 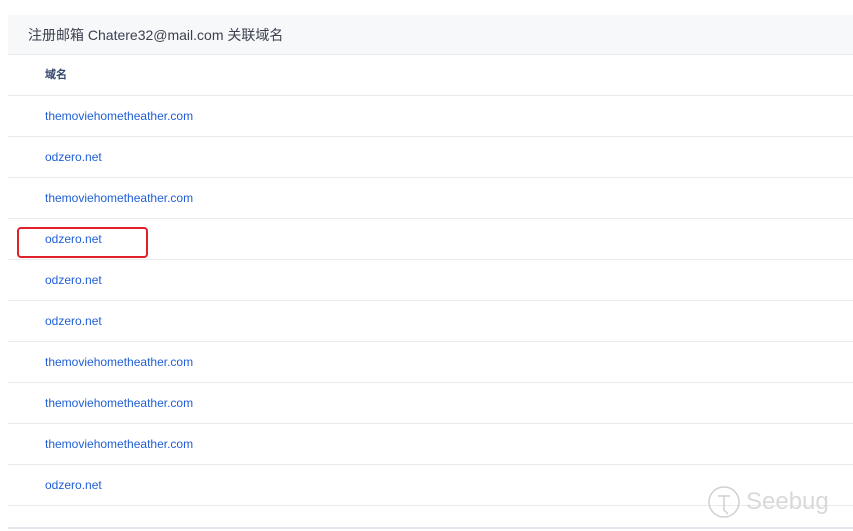 What do you see at coordinates (724, 502) in the screenshot?
I see `seebug-logo-icon` at bounding box center [724, 502].